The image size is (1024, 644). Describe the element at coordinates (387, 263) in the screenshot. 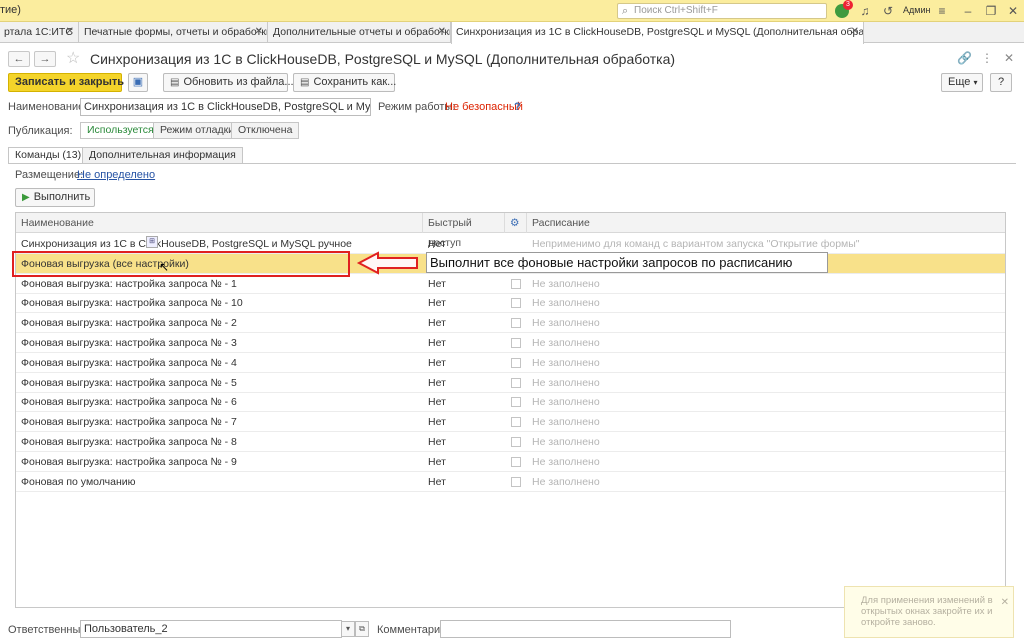

I see `arrow-left-icon` at that location.